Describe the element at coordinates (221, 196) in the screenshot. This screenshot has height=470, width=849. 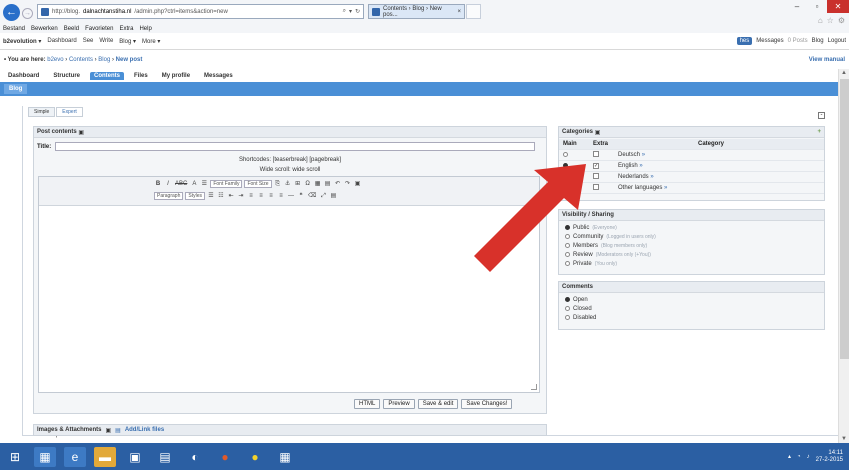
I see `numbered-list-icon: ☷` at that location.